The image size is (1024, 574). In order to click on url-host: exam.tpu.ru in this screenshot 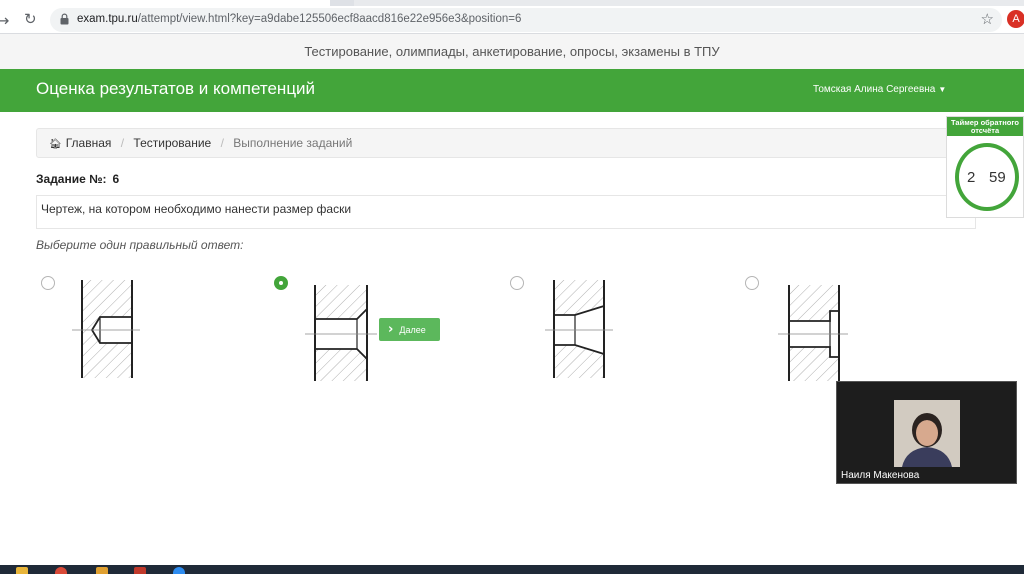, I will do `click(107, 19)`.